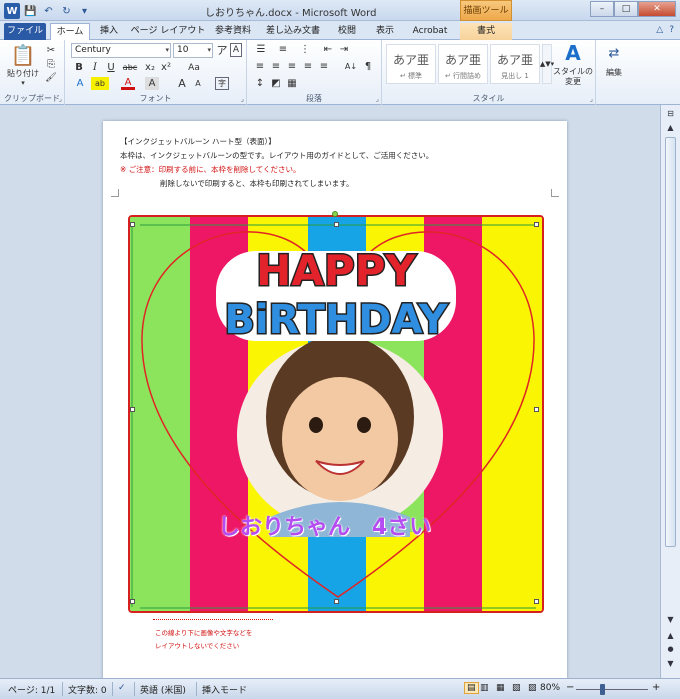  Describe the element at coordinates (486, 31) in the screenshot. I see `tab-format: 書式` at that location.